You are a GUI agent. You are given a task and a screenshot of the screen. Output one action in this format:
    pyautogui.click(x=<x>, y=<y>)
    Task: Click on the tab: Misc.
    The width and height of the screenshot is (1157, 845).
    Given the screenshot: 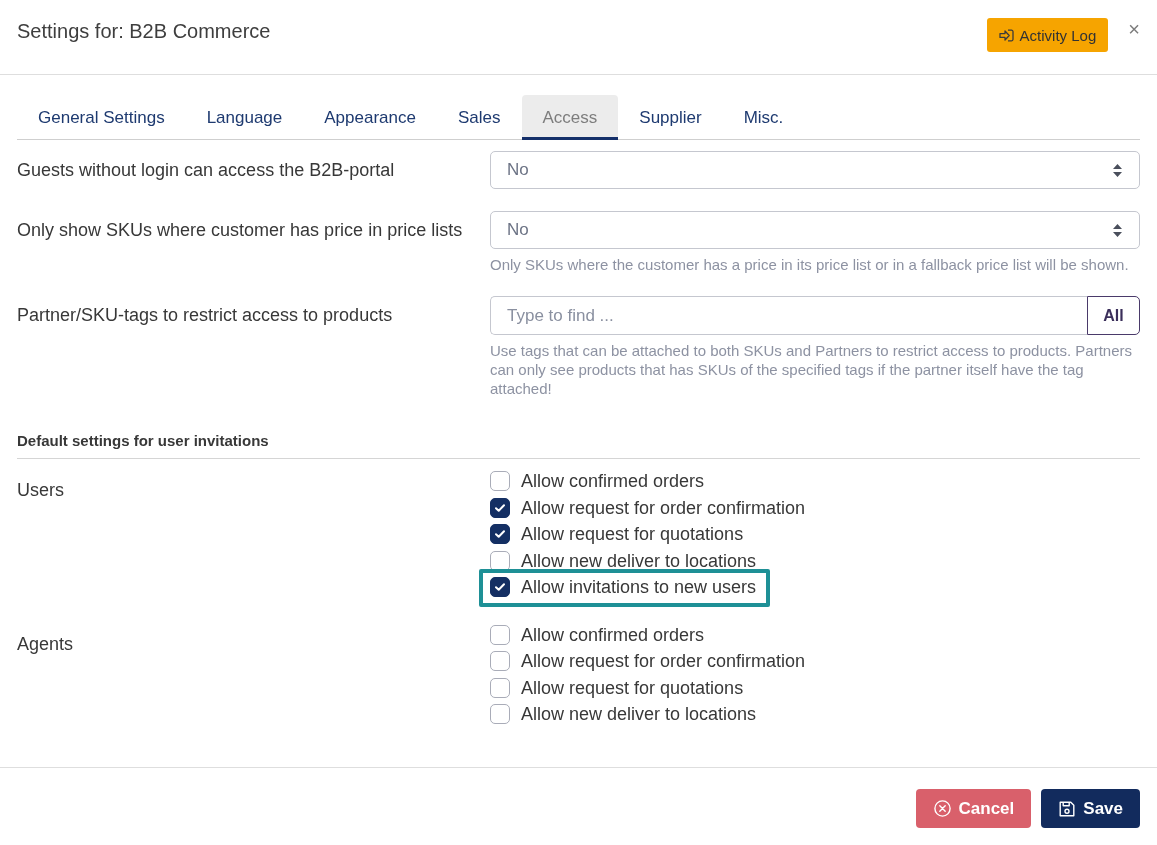 What is the action you would take?
    pyautogui.click(x=763, y=117)
    